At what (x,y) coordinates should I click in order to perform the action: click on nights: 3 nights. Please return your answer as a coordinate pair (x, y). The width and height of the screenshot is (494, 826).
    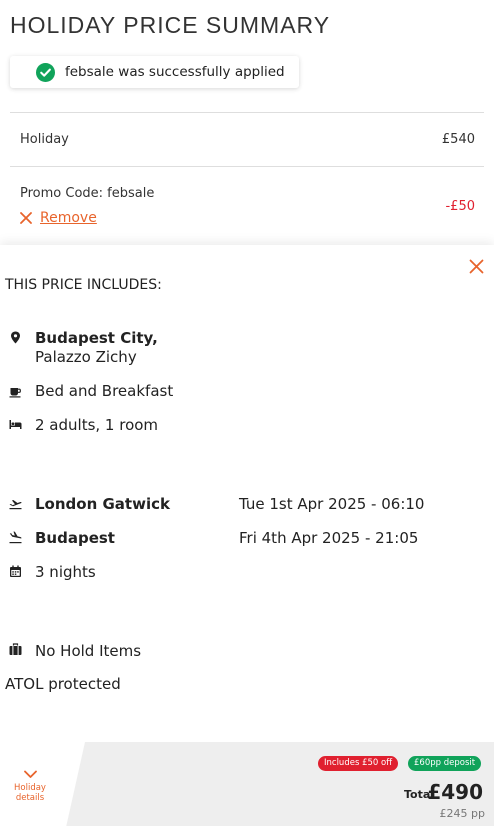
    Looking at the image, I should click on (65, 572).